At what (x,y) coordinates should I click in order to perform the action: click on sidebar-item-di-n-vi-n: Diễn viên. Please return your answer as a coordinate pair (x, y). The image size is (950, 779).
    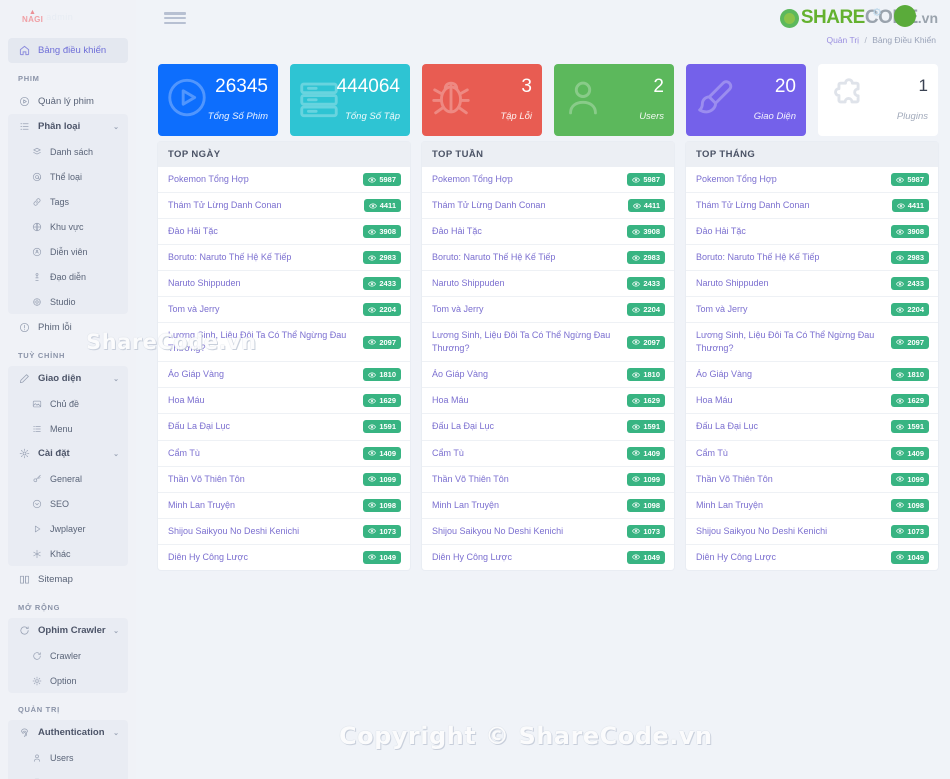
    Looking at the image, I should click on (68, 251).